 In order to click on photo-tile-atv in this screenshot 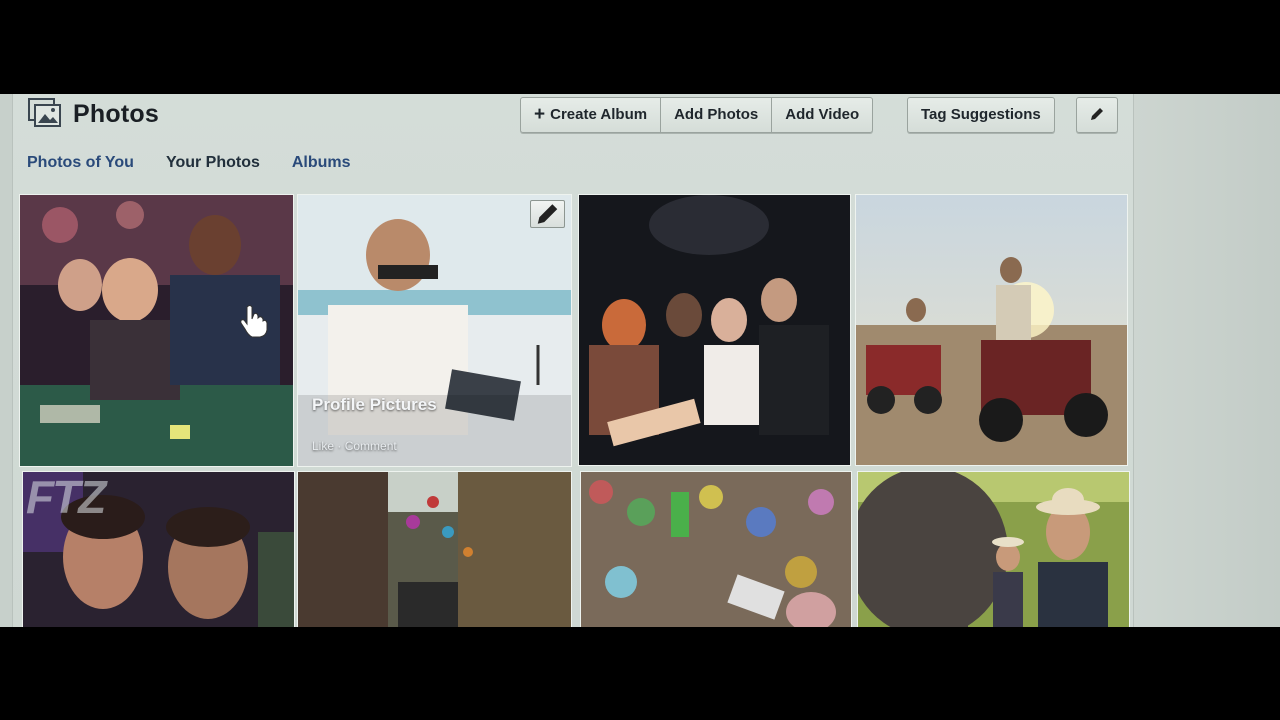, I will do `click(991, 330)`.